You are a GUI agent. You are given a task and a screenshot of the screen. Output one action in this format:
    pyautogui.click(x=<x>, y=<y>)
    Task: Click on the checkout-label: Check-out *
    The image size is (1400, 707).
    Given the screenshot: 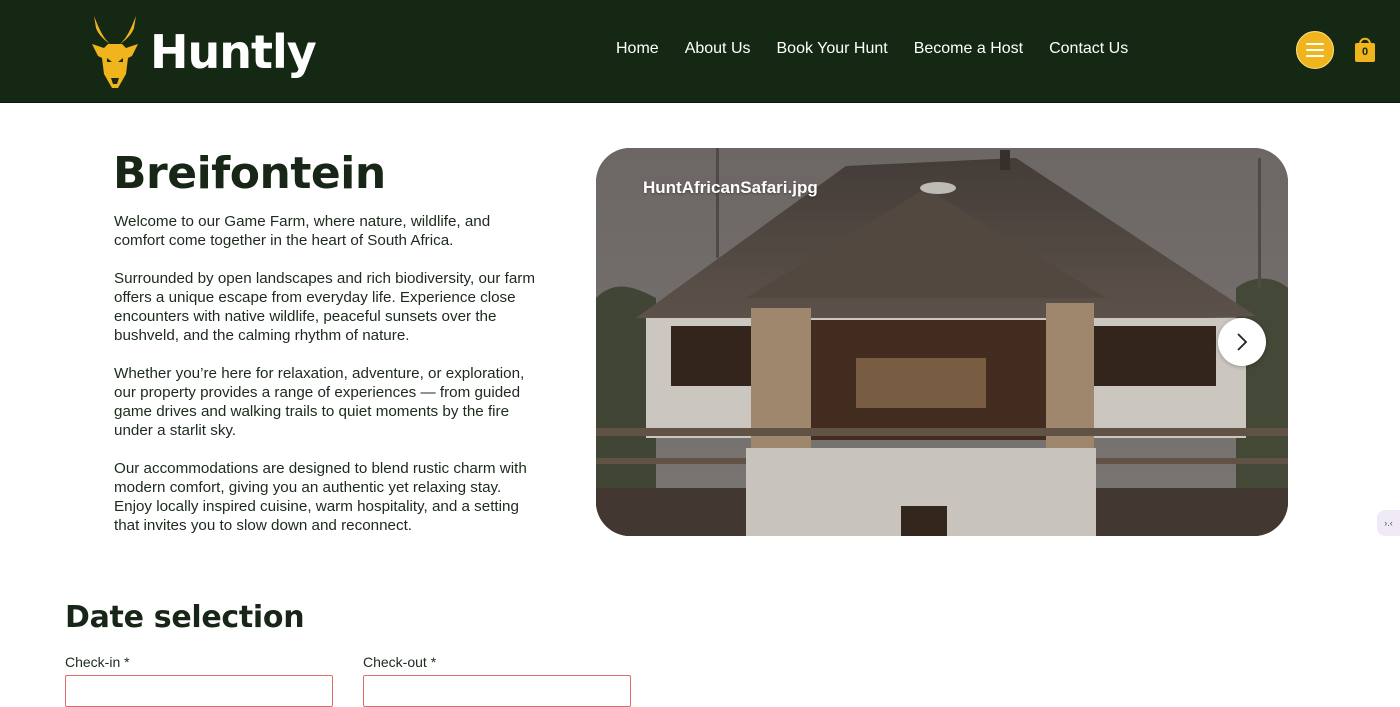 What is the action you would take?
    pyautogui.click(x=400, y=662)
    